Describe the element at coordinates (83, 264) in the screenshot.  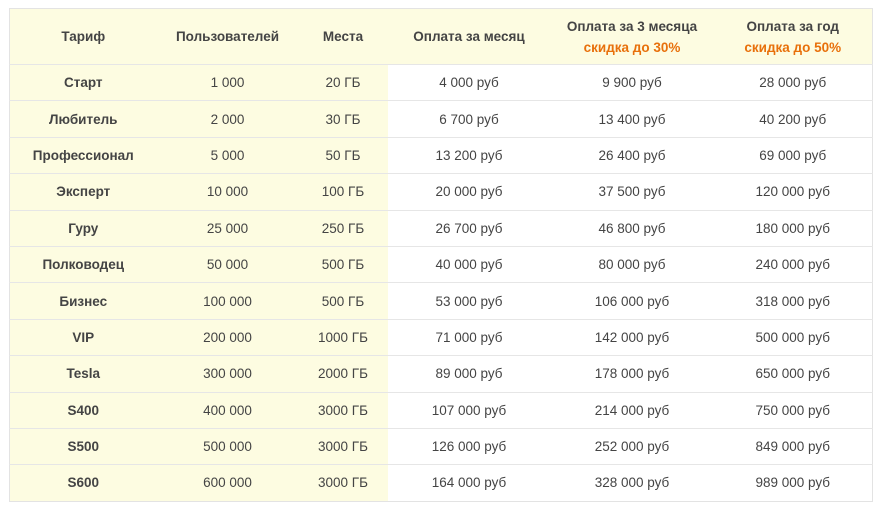
I see `cell-tariff: Полководец` at that location.